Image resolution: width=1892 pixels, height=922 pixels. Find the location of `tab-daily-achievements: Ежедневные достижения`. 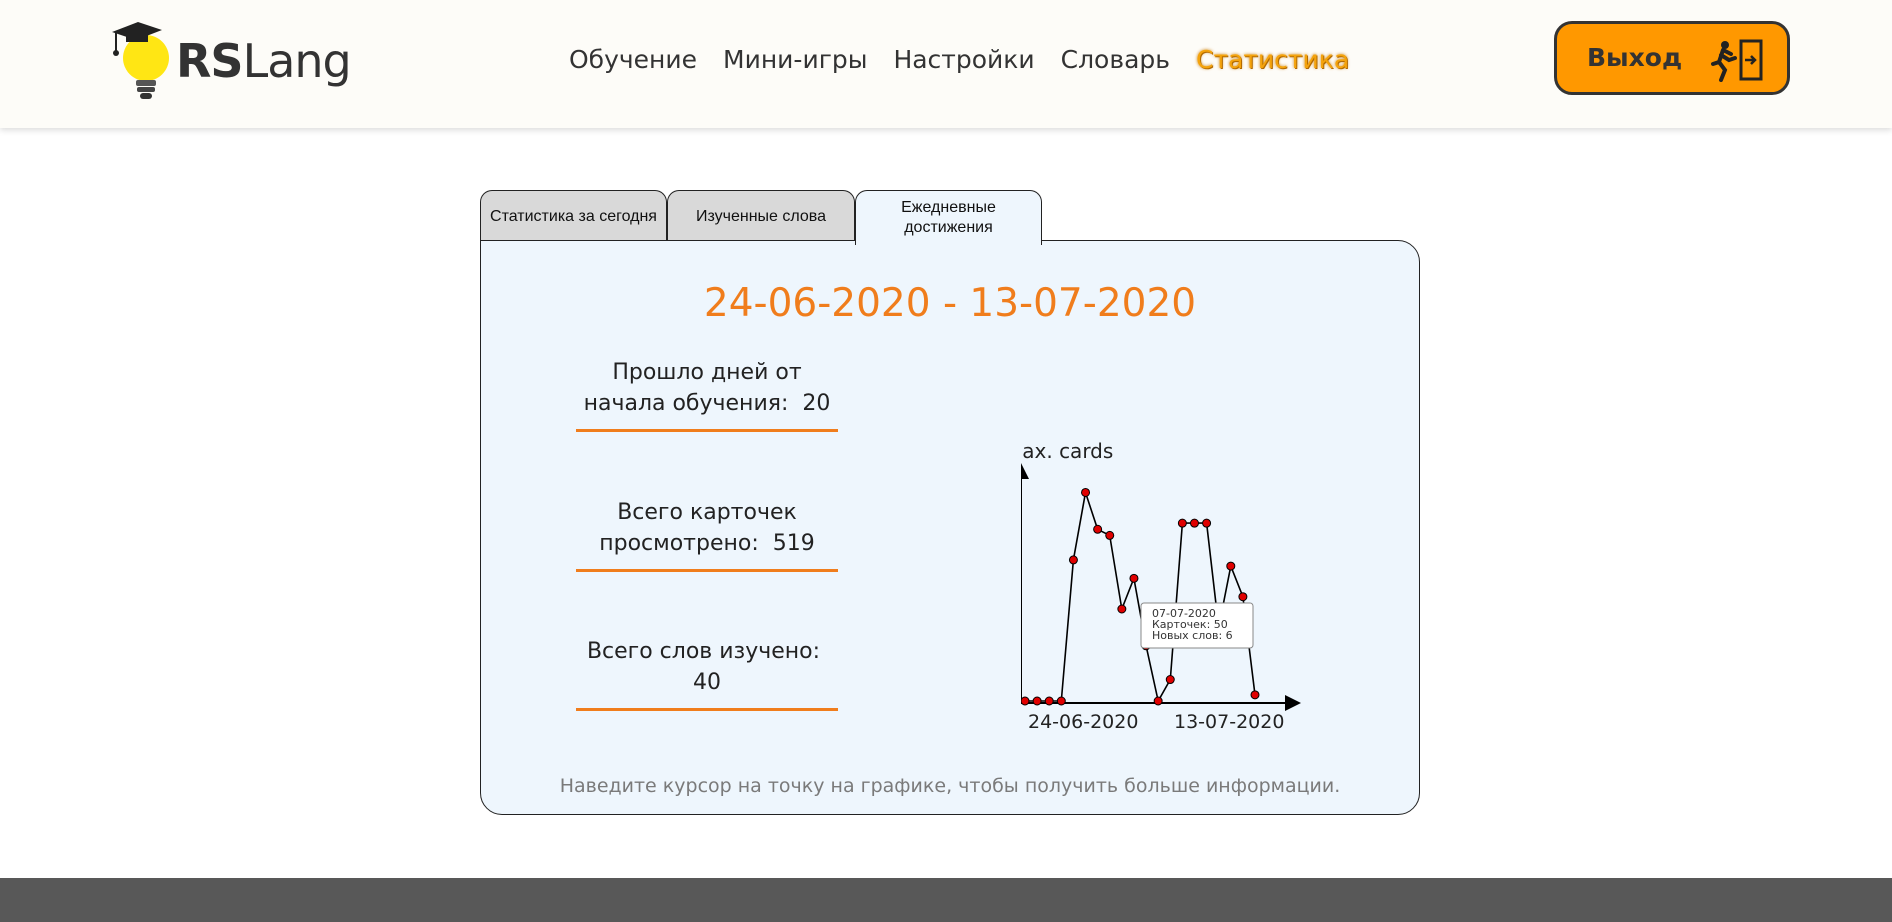

tab-daily-achievements: Ежедневные достижения is located at coordinates (948, 217).